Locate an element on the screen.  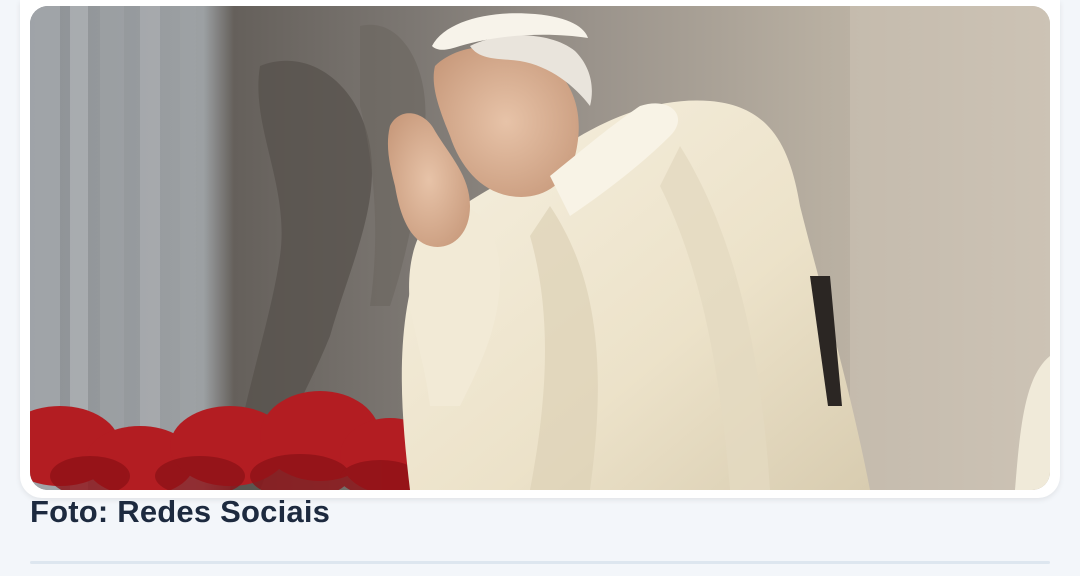
photo-caption: Foto: Redes Sociais is located at coordinates (180, 511).